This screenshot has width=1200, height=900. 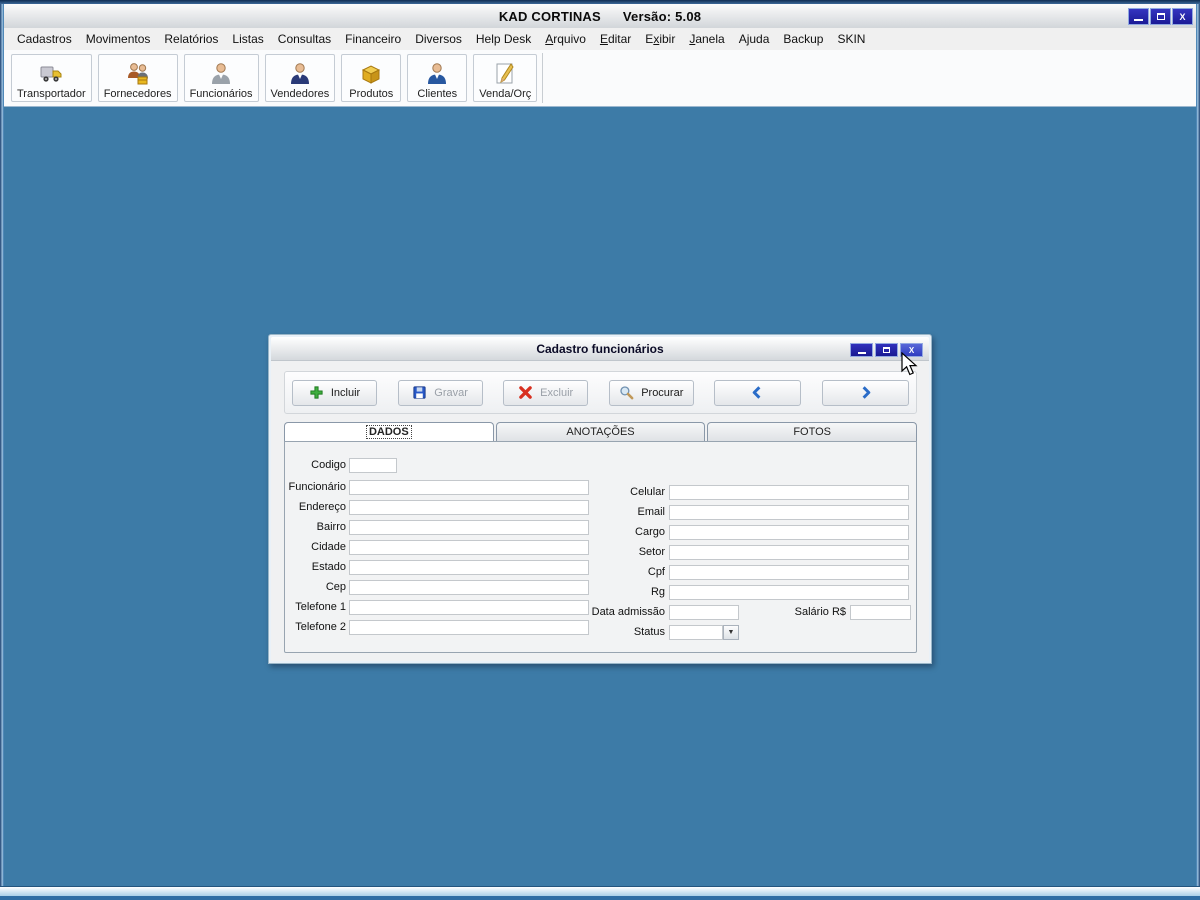 I want to click on rg-label: Rg, so click(x=657, y=592).